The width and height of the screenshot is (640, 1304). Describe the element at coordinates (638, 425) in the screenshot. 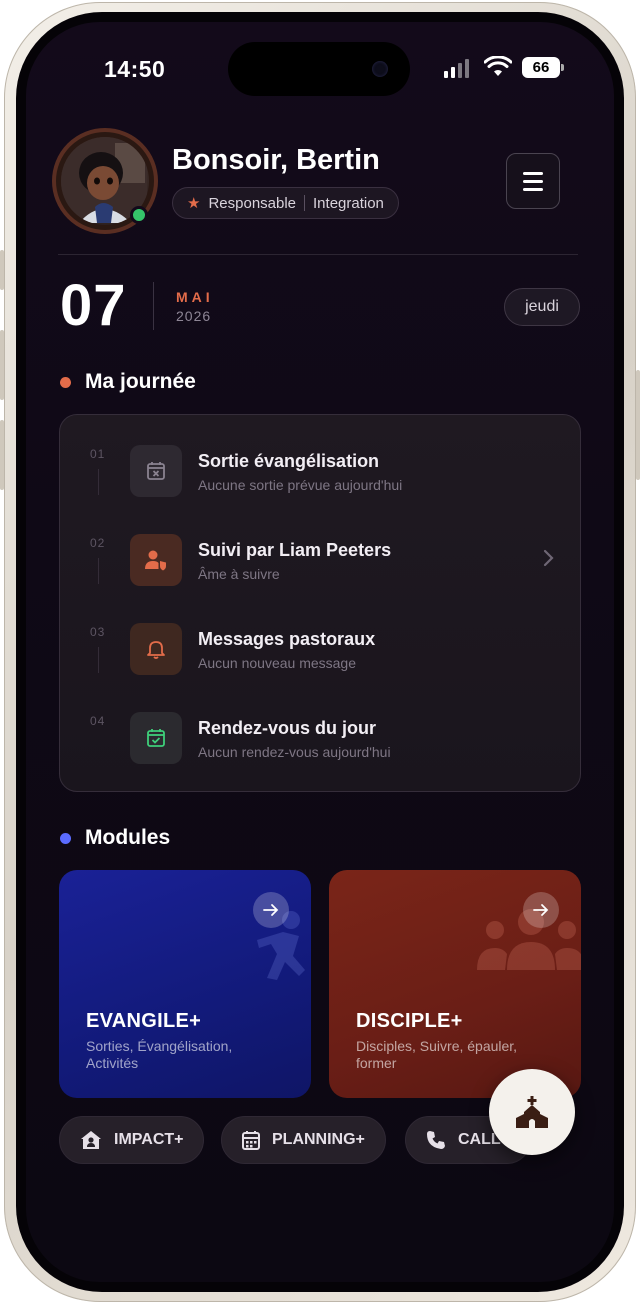

I see `phone-power-button` at that location.